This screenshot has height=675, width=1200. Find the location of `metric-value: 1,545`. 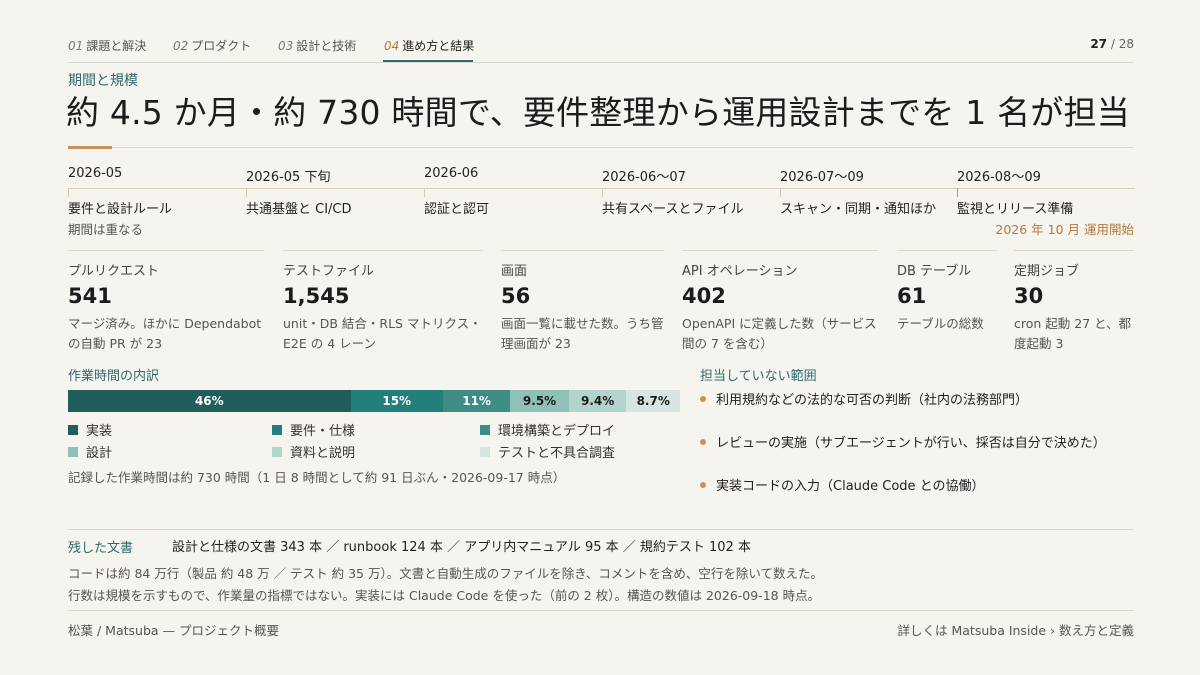

metric-value: 1,545 is located at coordinates (316, 296).